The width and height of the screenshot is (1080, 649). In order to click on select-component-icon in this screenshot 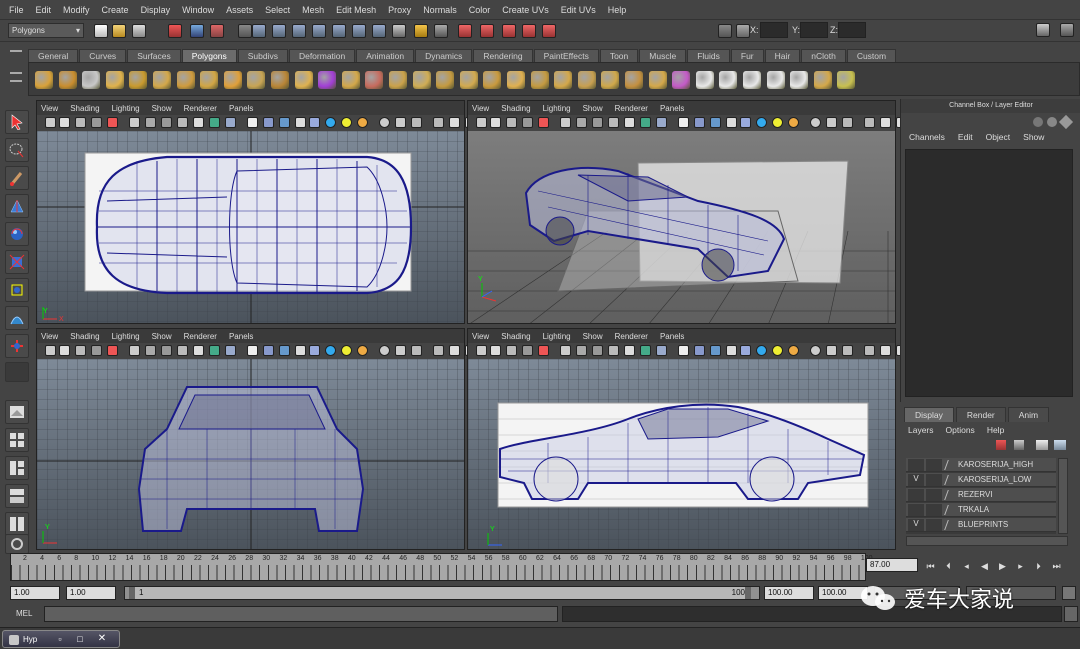, I will do `click(217, 31)`.